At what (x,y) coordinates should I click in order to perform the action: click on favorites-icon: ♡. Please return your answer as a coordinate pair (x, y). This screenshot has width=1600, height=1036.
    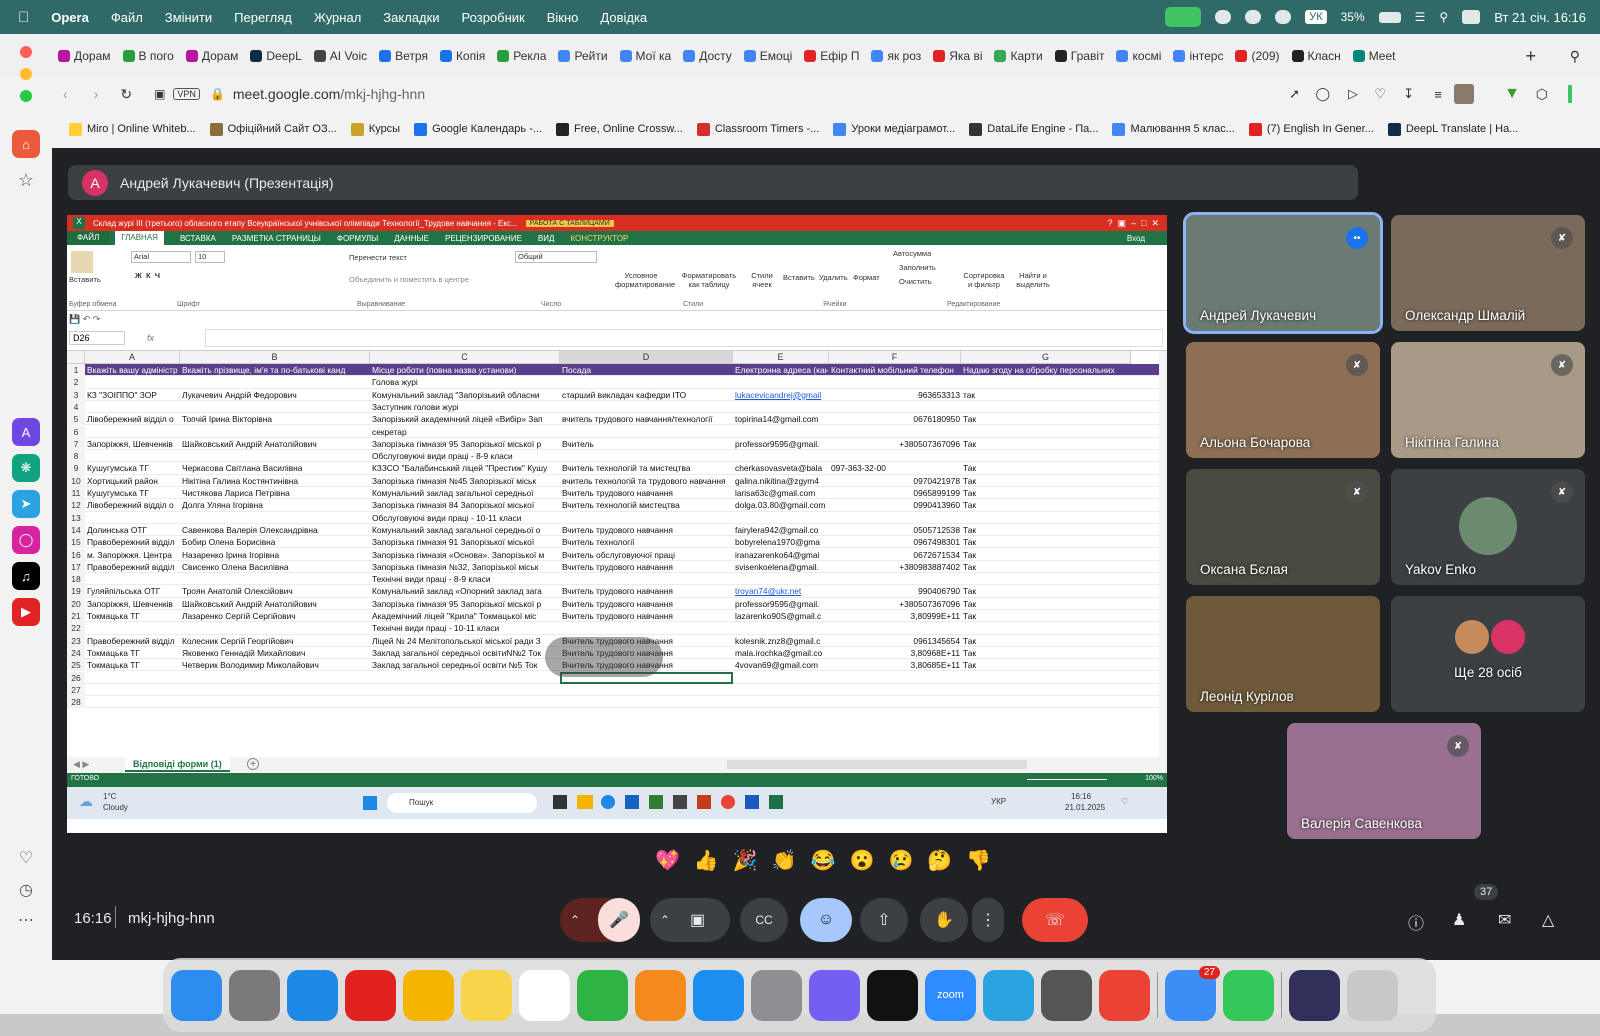
    Looking at the image, I should click on (26, 858).